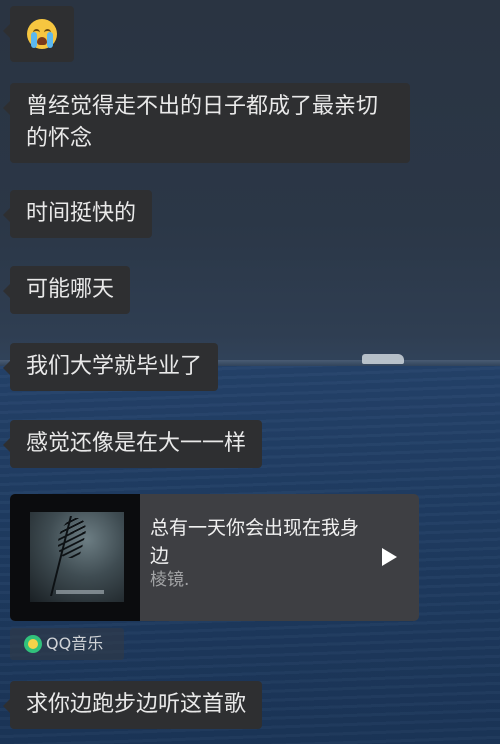  I want to click on music-share-card: 总有一天你会出现在我身边 棱镜., so click(214, 557).